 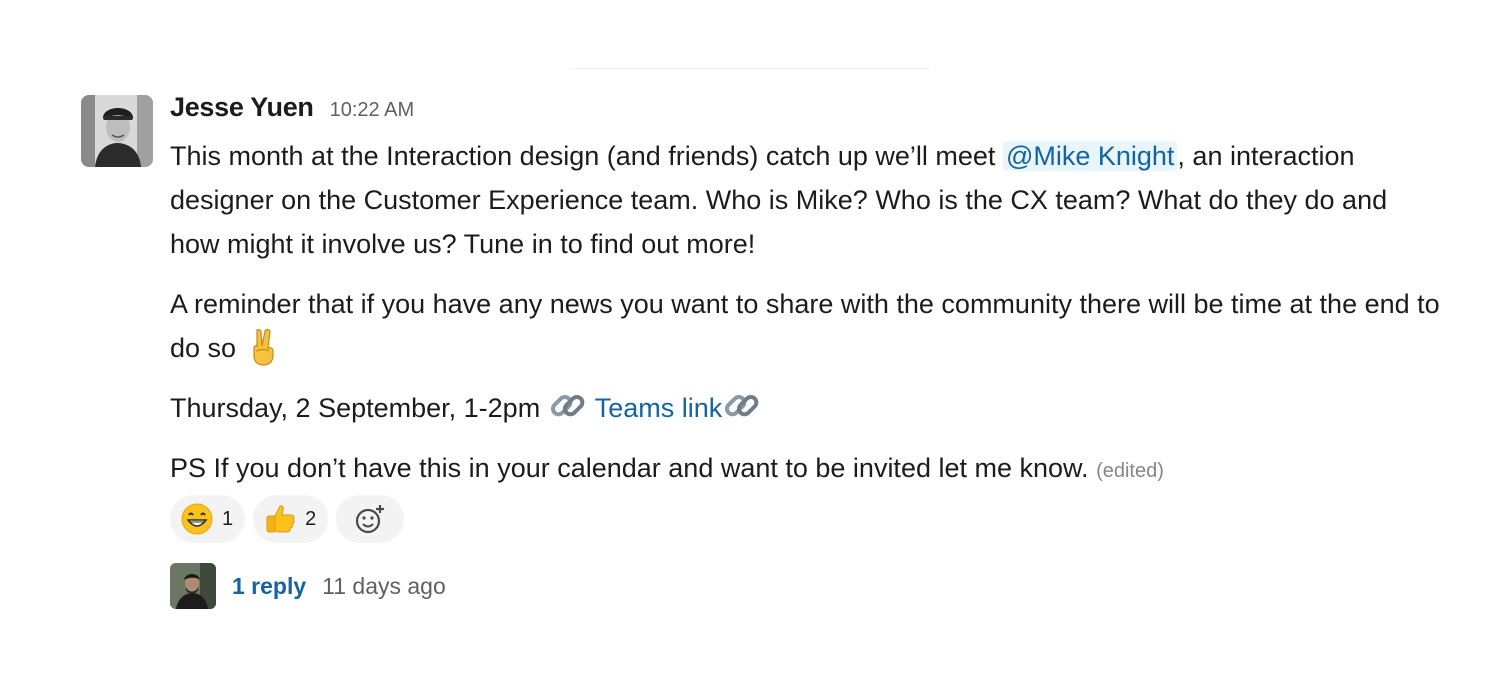 I want to click on last-reply-time: 11 days ago, so click(x=384, y=585).